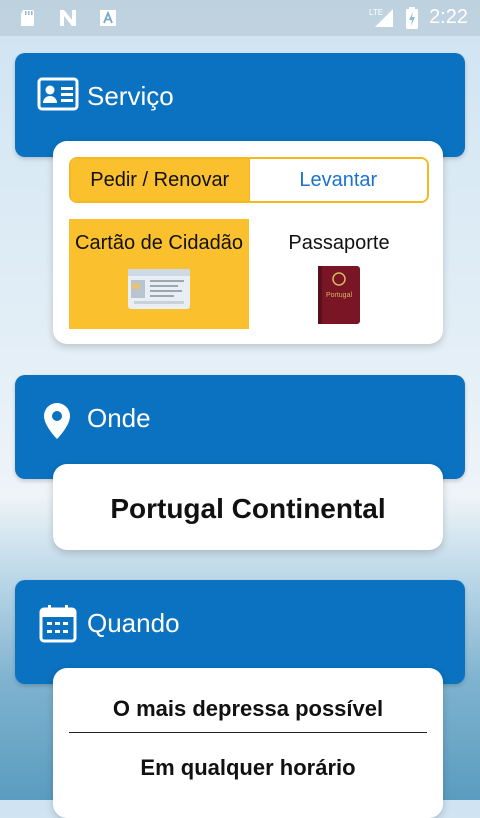 The width and height of the screenshot is (480, 818). Describe the element at coordinates (58, 624) in the screenshot. I see `calendar-icon` at that location.